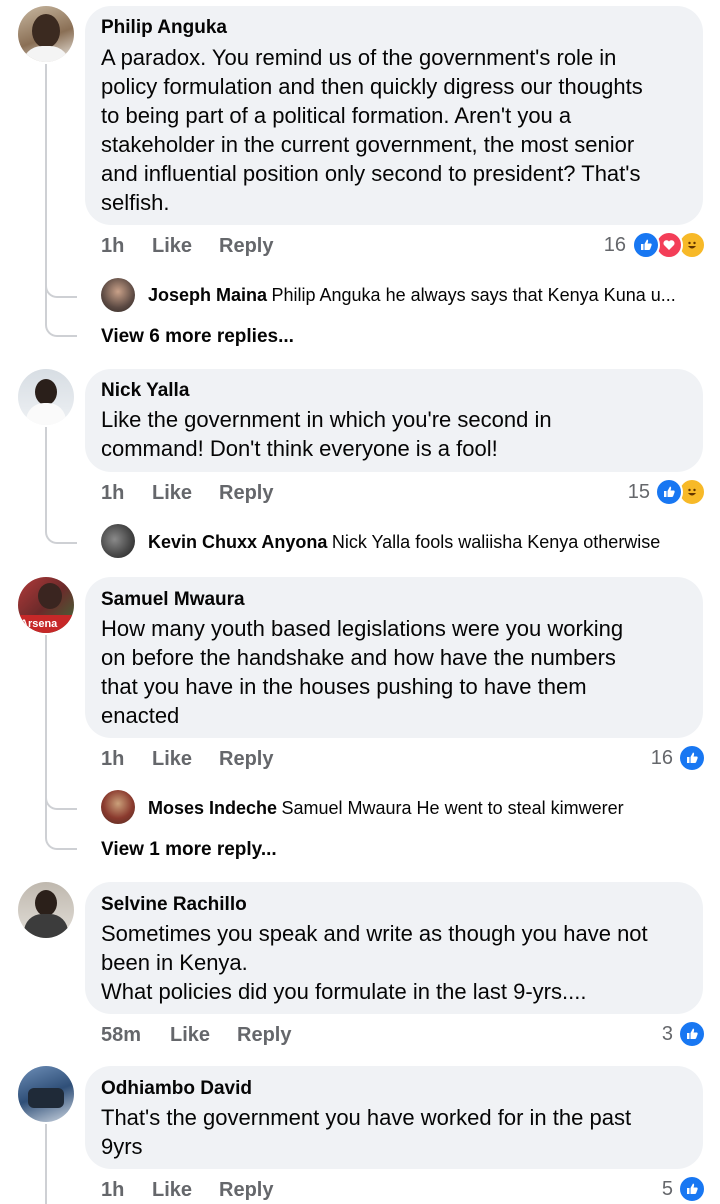 The width and height of the screenshot is (720, 1204). I want to click on avatar: Arsena, so click(46, 605).